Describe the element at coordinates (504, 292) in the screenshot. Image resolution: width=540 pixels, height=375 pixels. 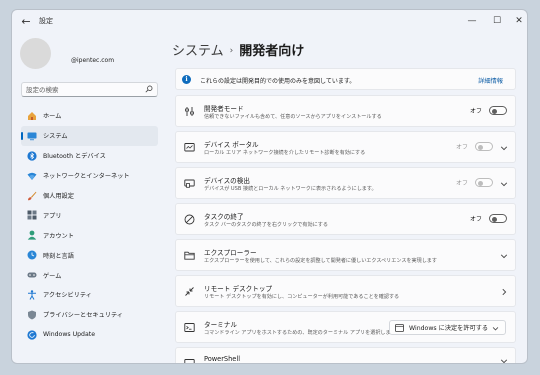
I see `chevron-right-icon` at that location.